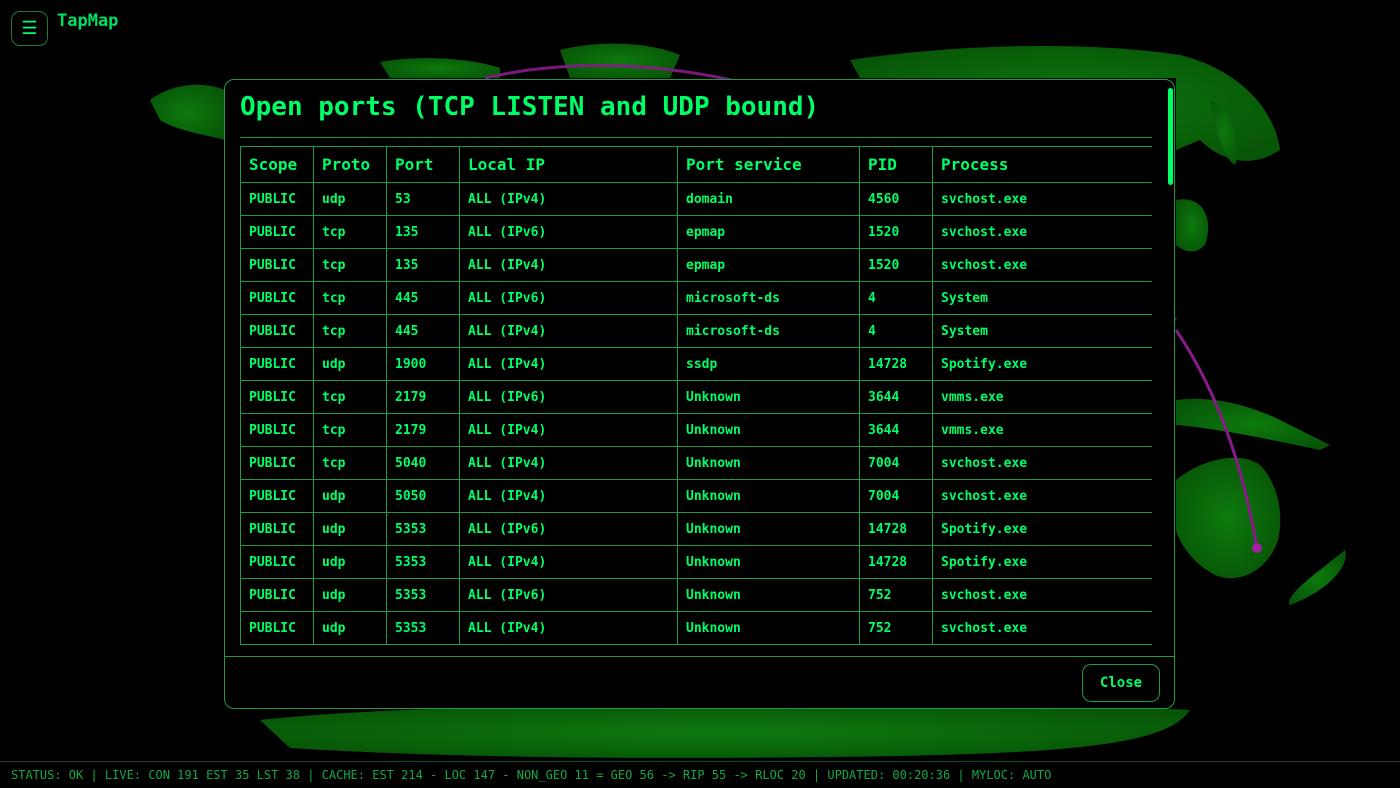  I want to click on table-cell: Spotify.exe, so click(1042, 562).